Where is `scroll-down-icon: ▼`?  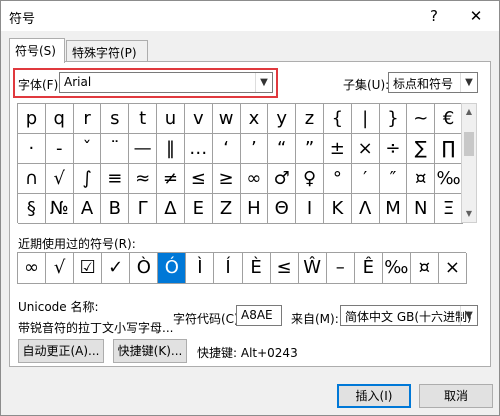
scroll-down-icon: ▼ is located at coordinates (469, 214).